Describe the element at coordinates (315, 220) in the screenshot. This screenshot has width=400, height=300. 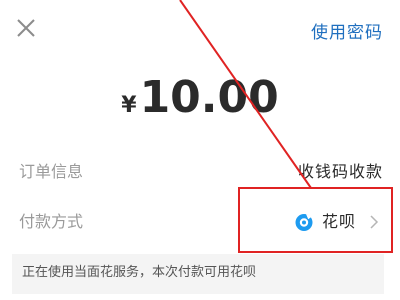
I see `annotation-highlight-box` at that location.